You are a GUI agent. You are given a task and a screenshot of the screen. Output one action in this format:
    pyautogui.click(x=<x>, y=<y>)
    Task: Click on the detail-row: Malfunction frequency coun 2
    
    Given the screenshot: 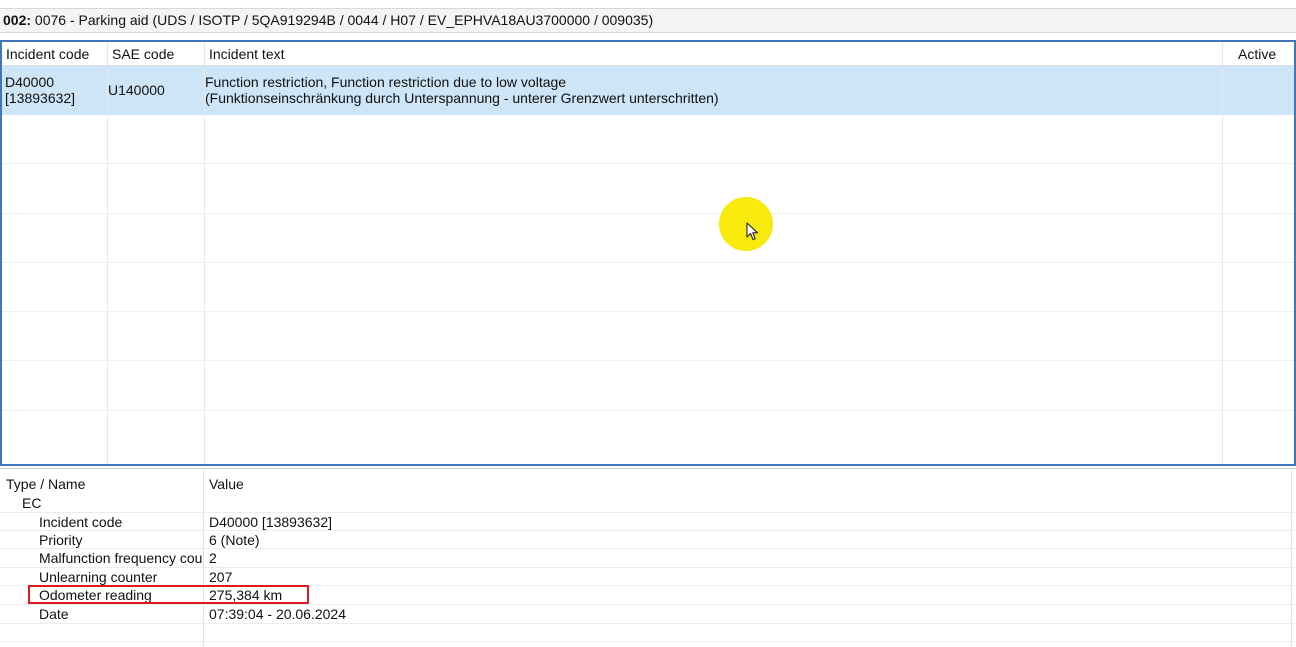 What is the action you would take?
    pyautogui.click(x=648, y=559)
    